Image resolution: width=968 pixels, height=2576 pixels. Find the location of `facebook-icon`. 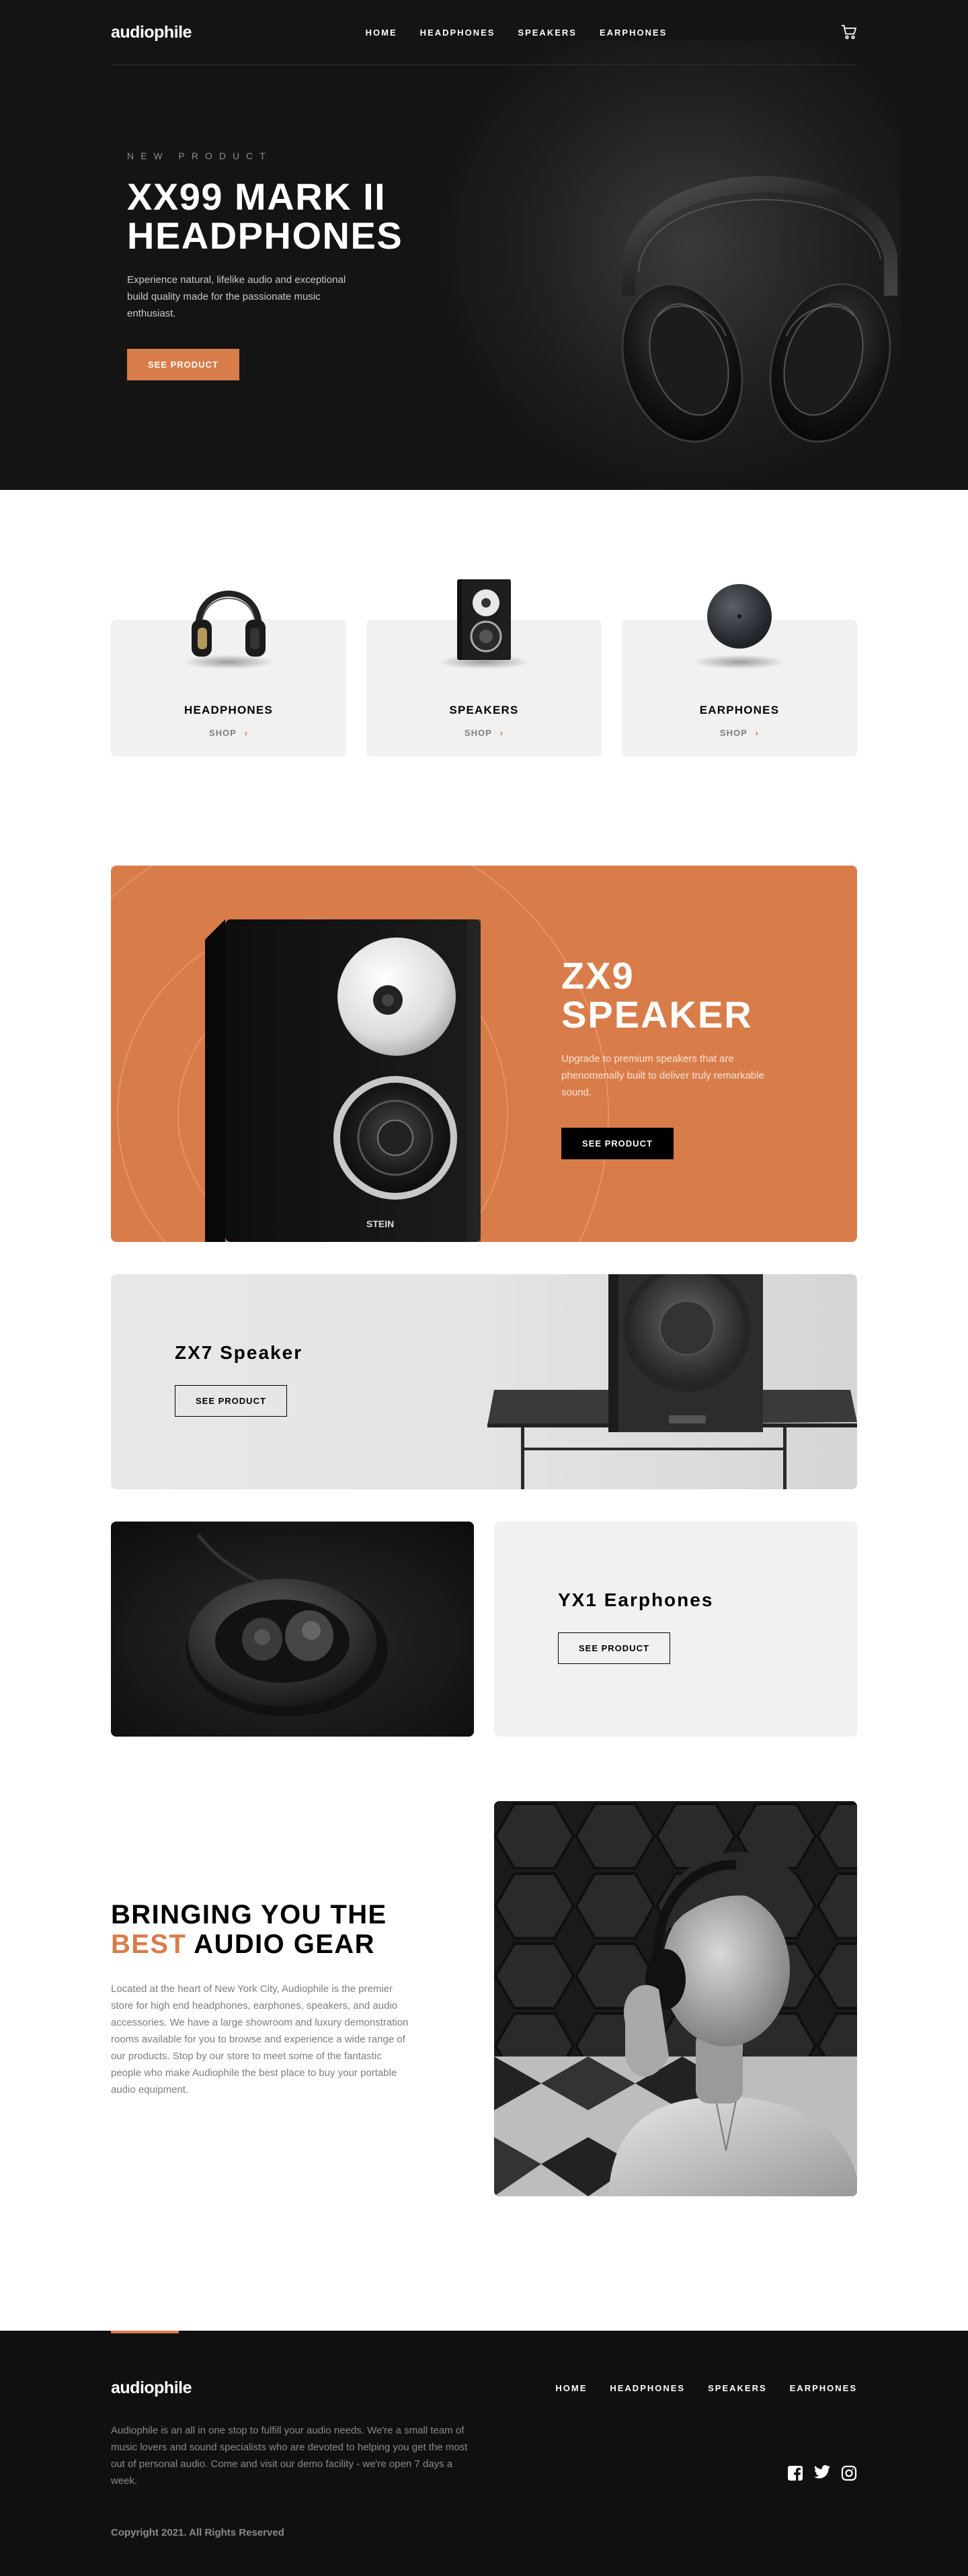

facebook-icon is located at coordinates (795, 2475).